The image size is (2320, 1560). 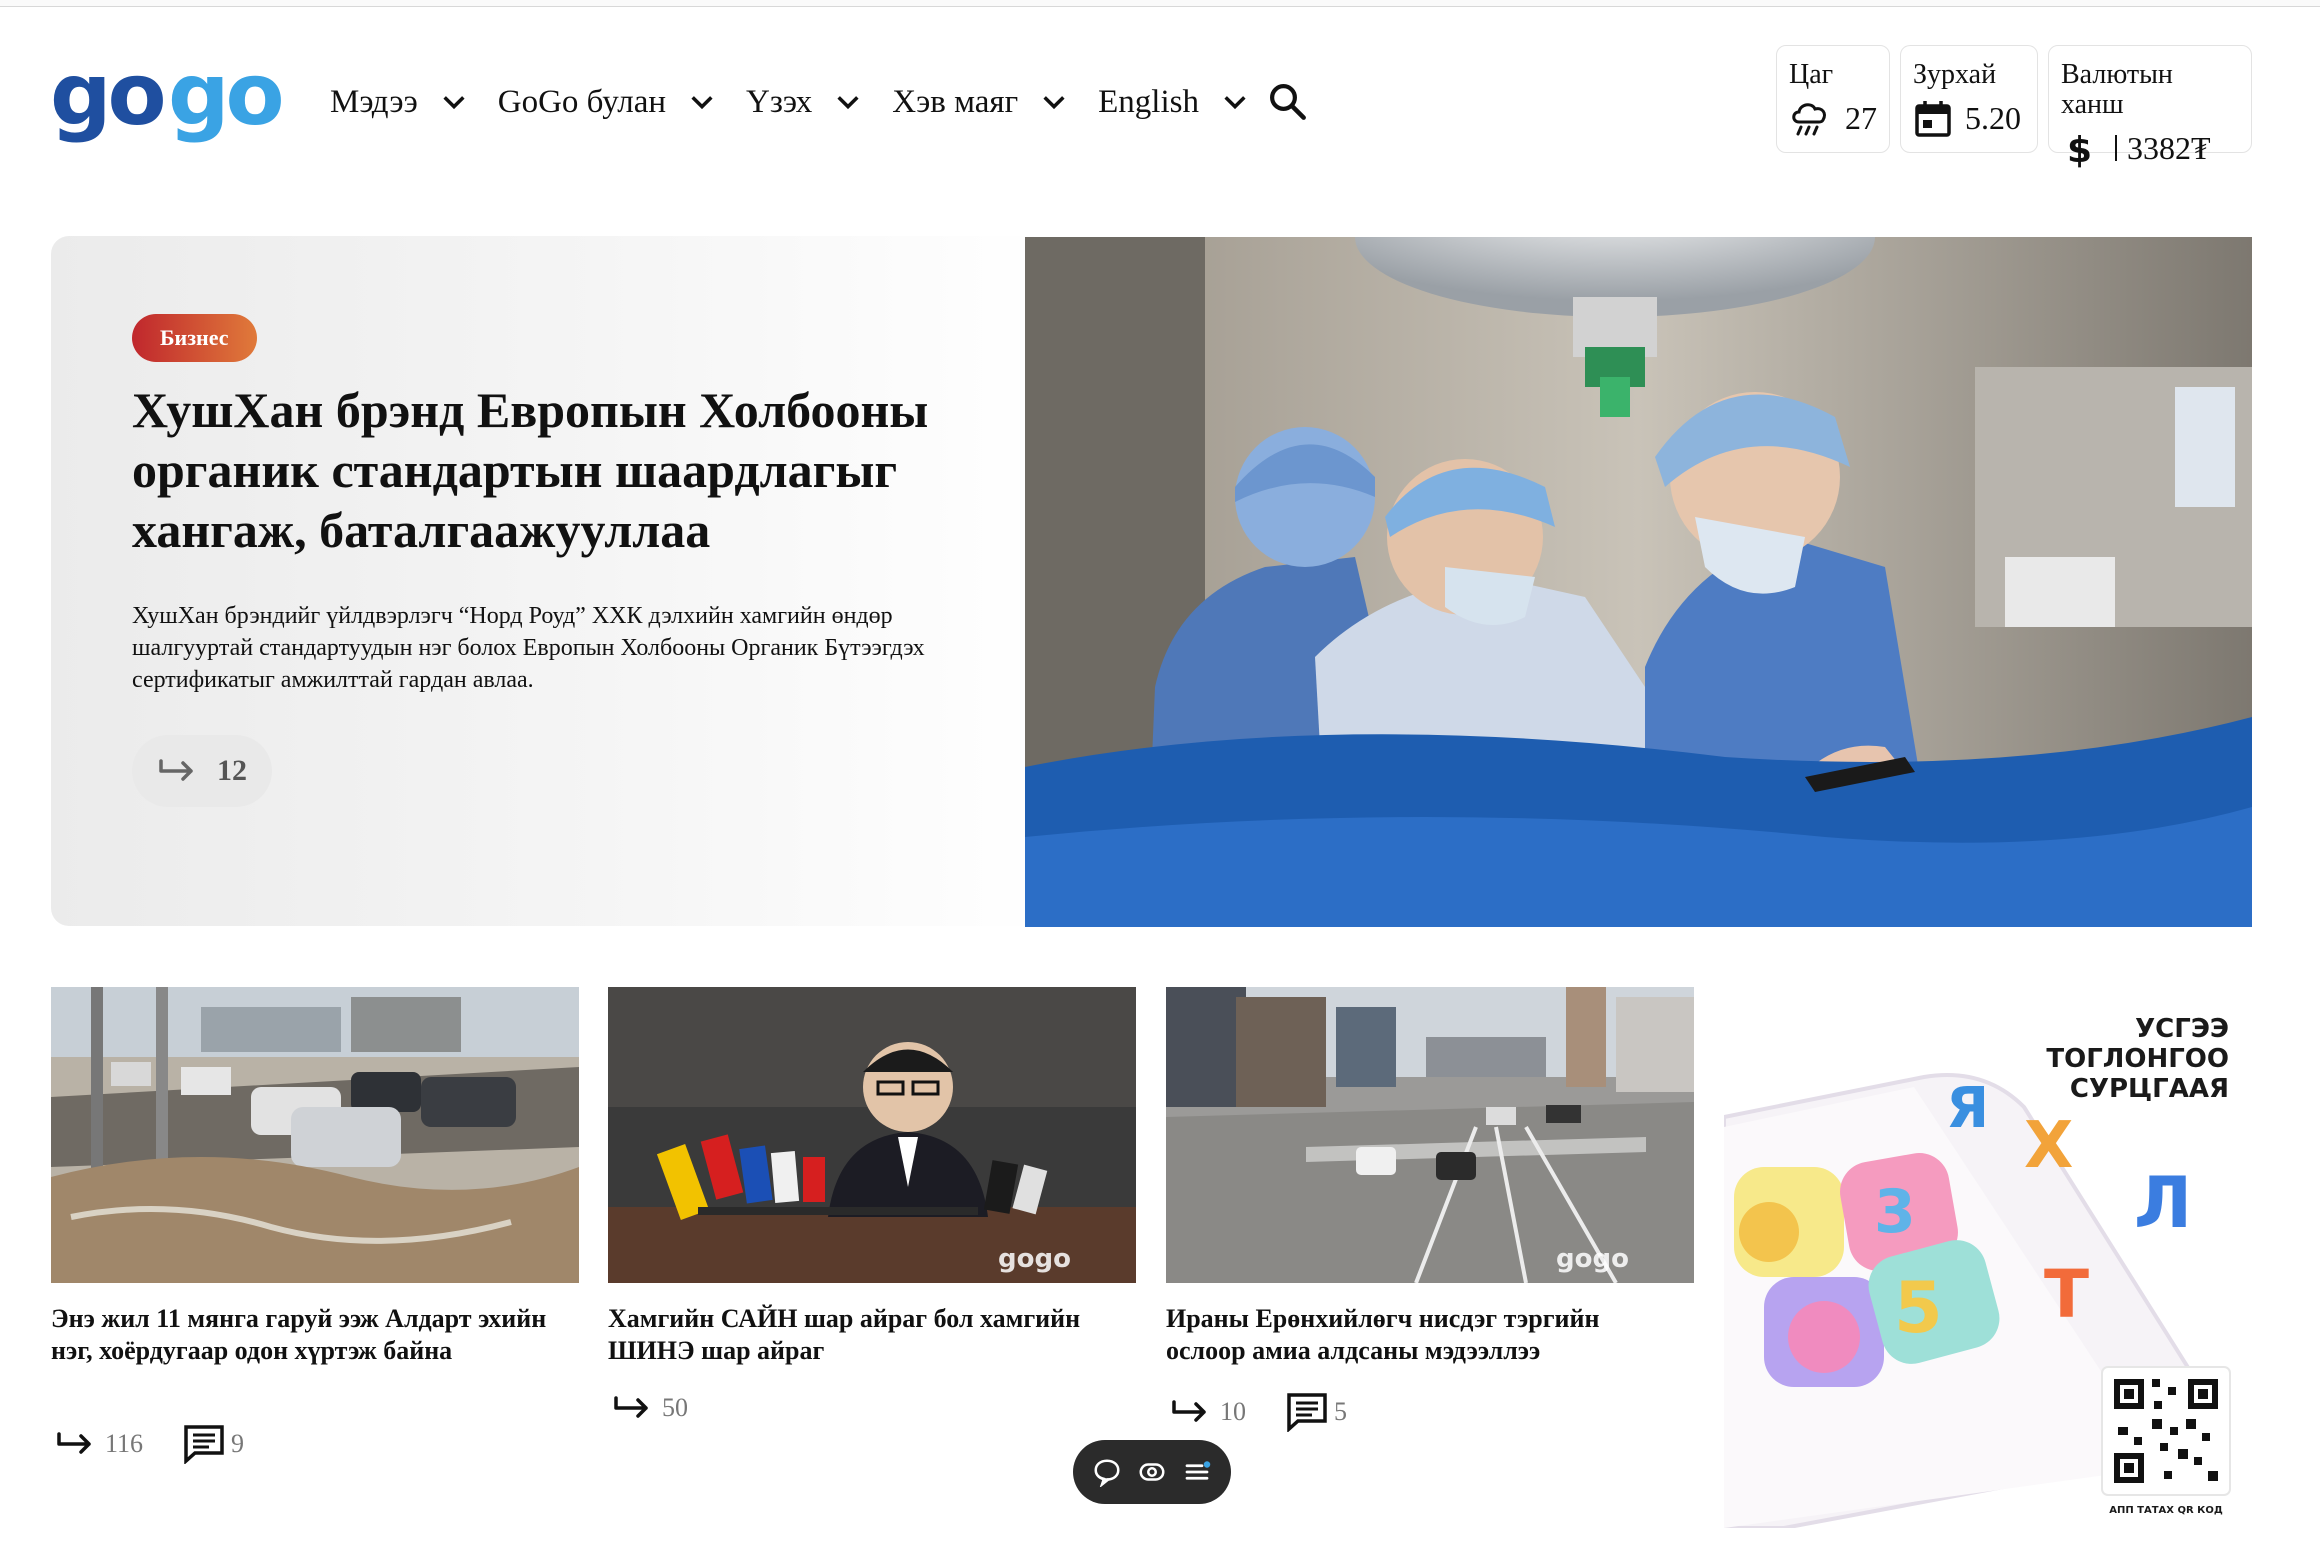 What do you see at coordinates (194, 338) in the screenshot?
I see `category-badge: Бизнес` at bounding box center [194, 338].